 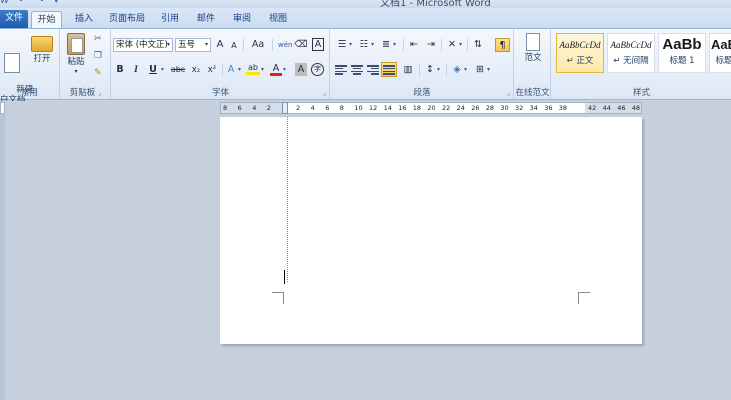 I want to click on font-color-dropdown-icon: ▾, so click(x=284, y=69).